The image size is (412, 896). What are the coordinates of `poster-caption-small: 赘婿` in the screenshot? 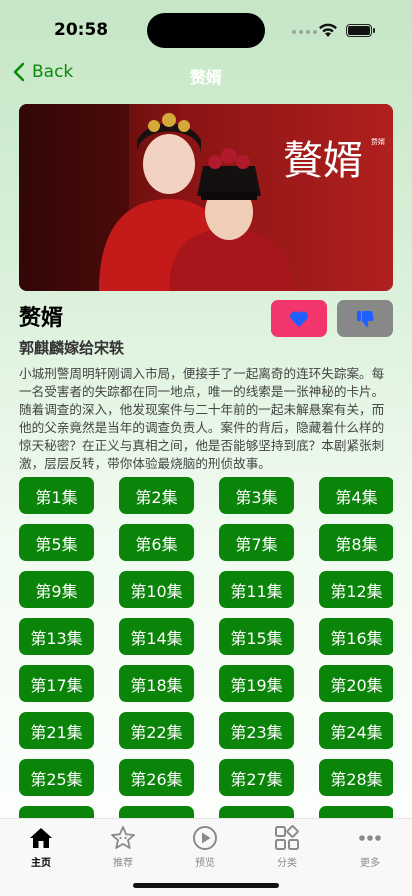 It's located at (378, 141).